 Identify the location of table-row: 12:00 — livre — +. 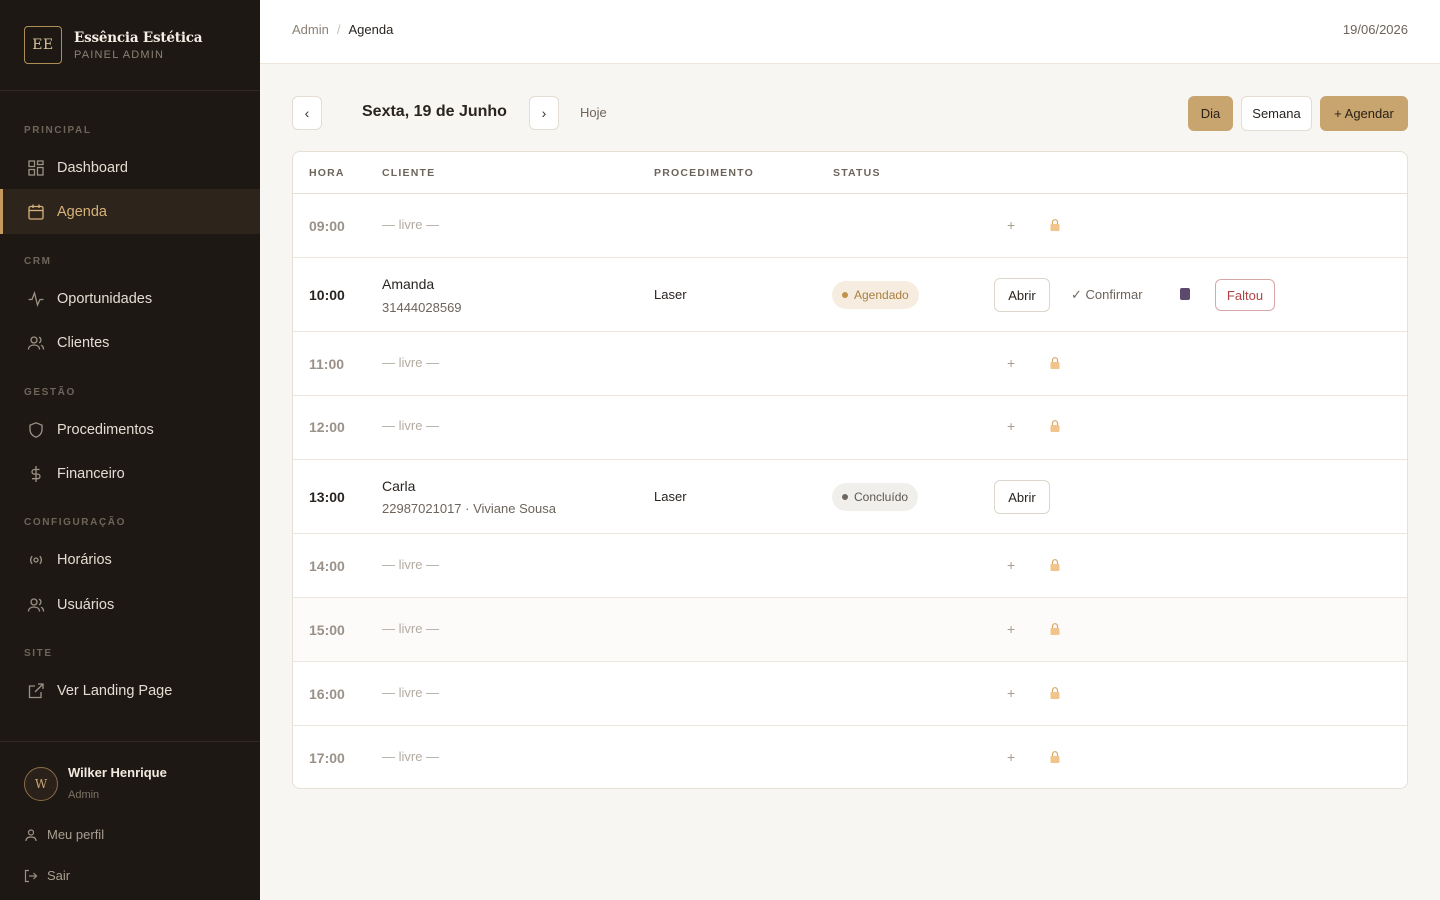
(850, 428).